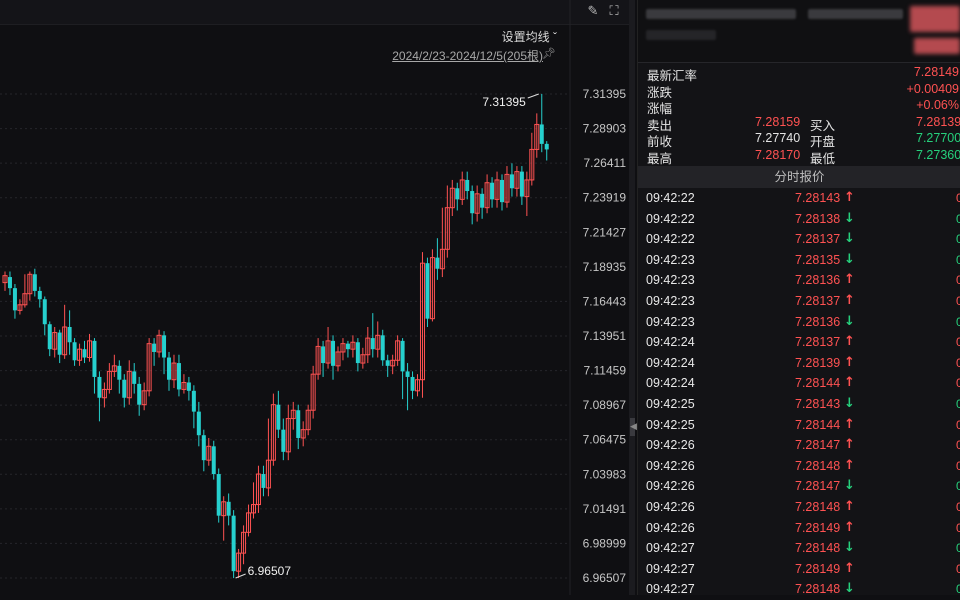 The height and width of the screenshot is (600, 960). I want to click on quote-value: 7.27740, so click(778, 138).